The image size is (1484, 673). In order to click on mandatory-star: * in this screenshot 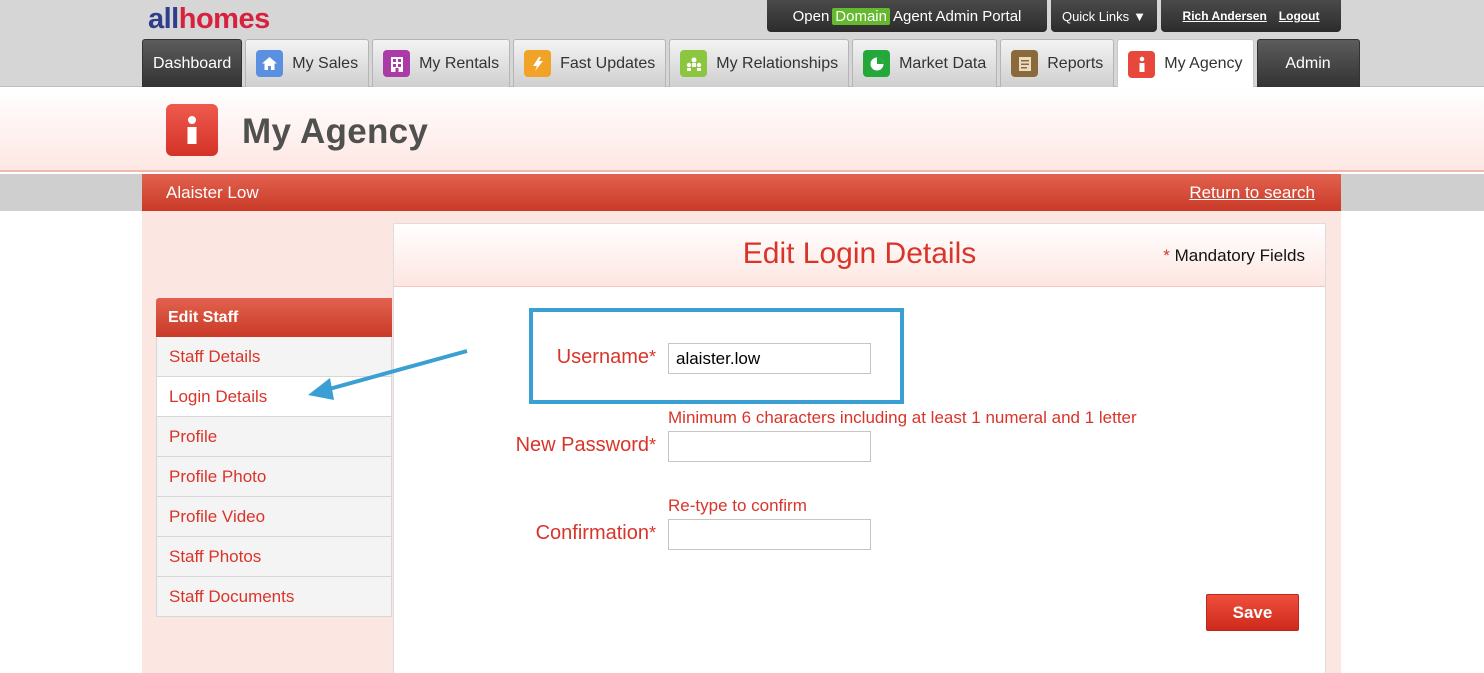, I will do `click(1166, 255)`.